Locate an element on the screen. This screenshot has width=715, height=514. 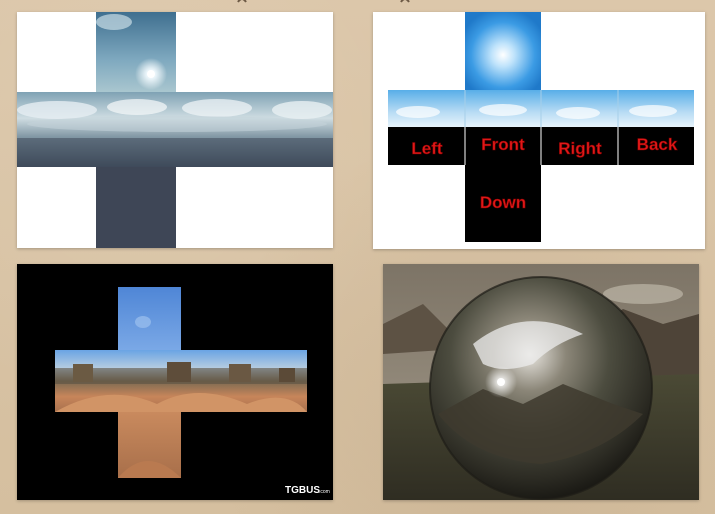
face-label-front: Front is located at coordinates (503, 144).